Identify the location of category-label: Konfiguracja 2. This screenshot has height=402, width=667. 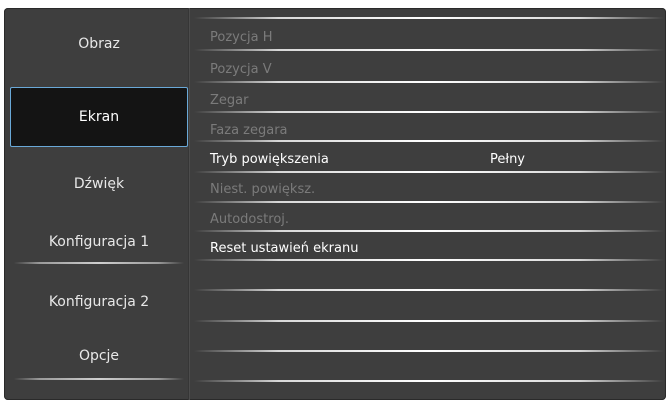
(99, 302).